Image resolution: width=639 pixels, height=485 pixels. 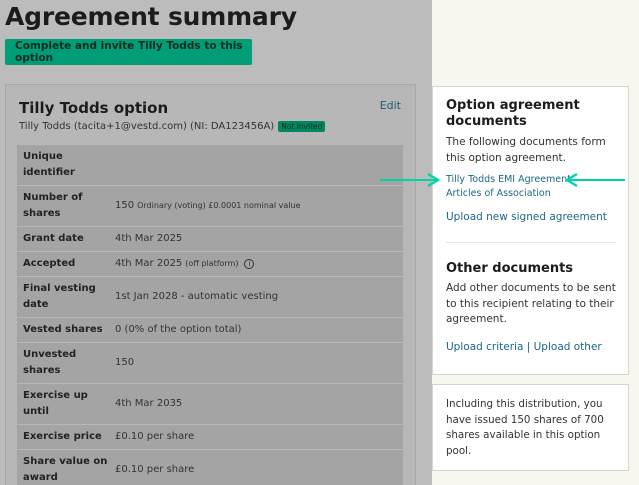 What do you see at coordinates (508, 179) in the screenshot?
I see `emi-agreement-link: Tilly Todds EMI Agreement` at bounding box center [508, 179].